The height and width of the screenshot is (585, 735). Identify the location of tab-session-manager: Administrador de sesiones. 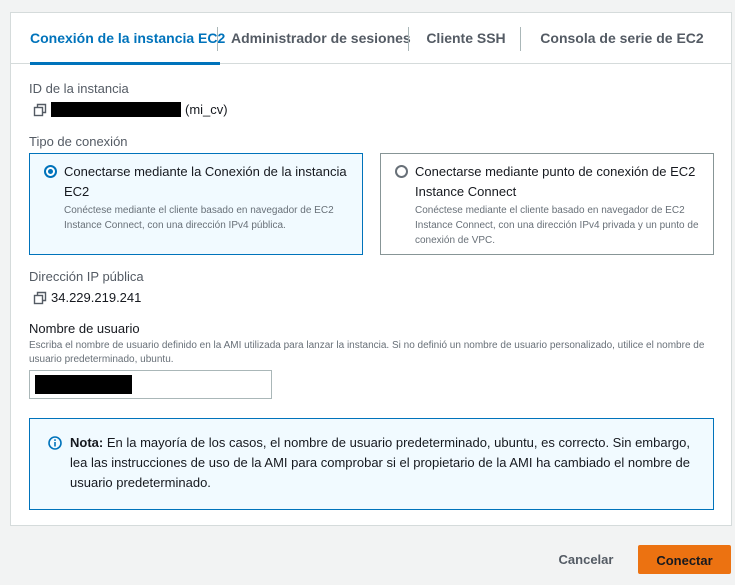
(321, 38).